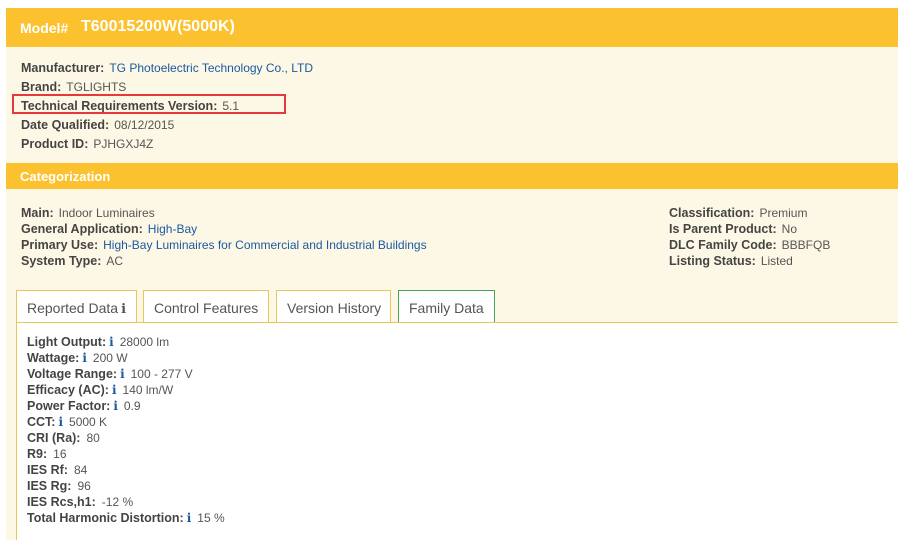  Describe the element at coordinates (68, 390) in the screenshot. I see `reported-label: Efficacy (AC):` at that location.